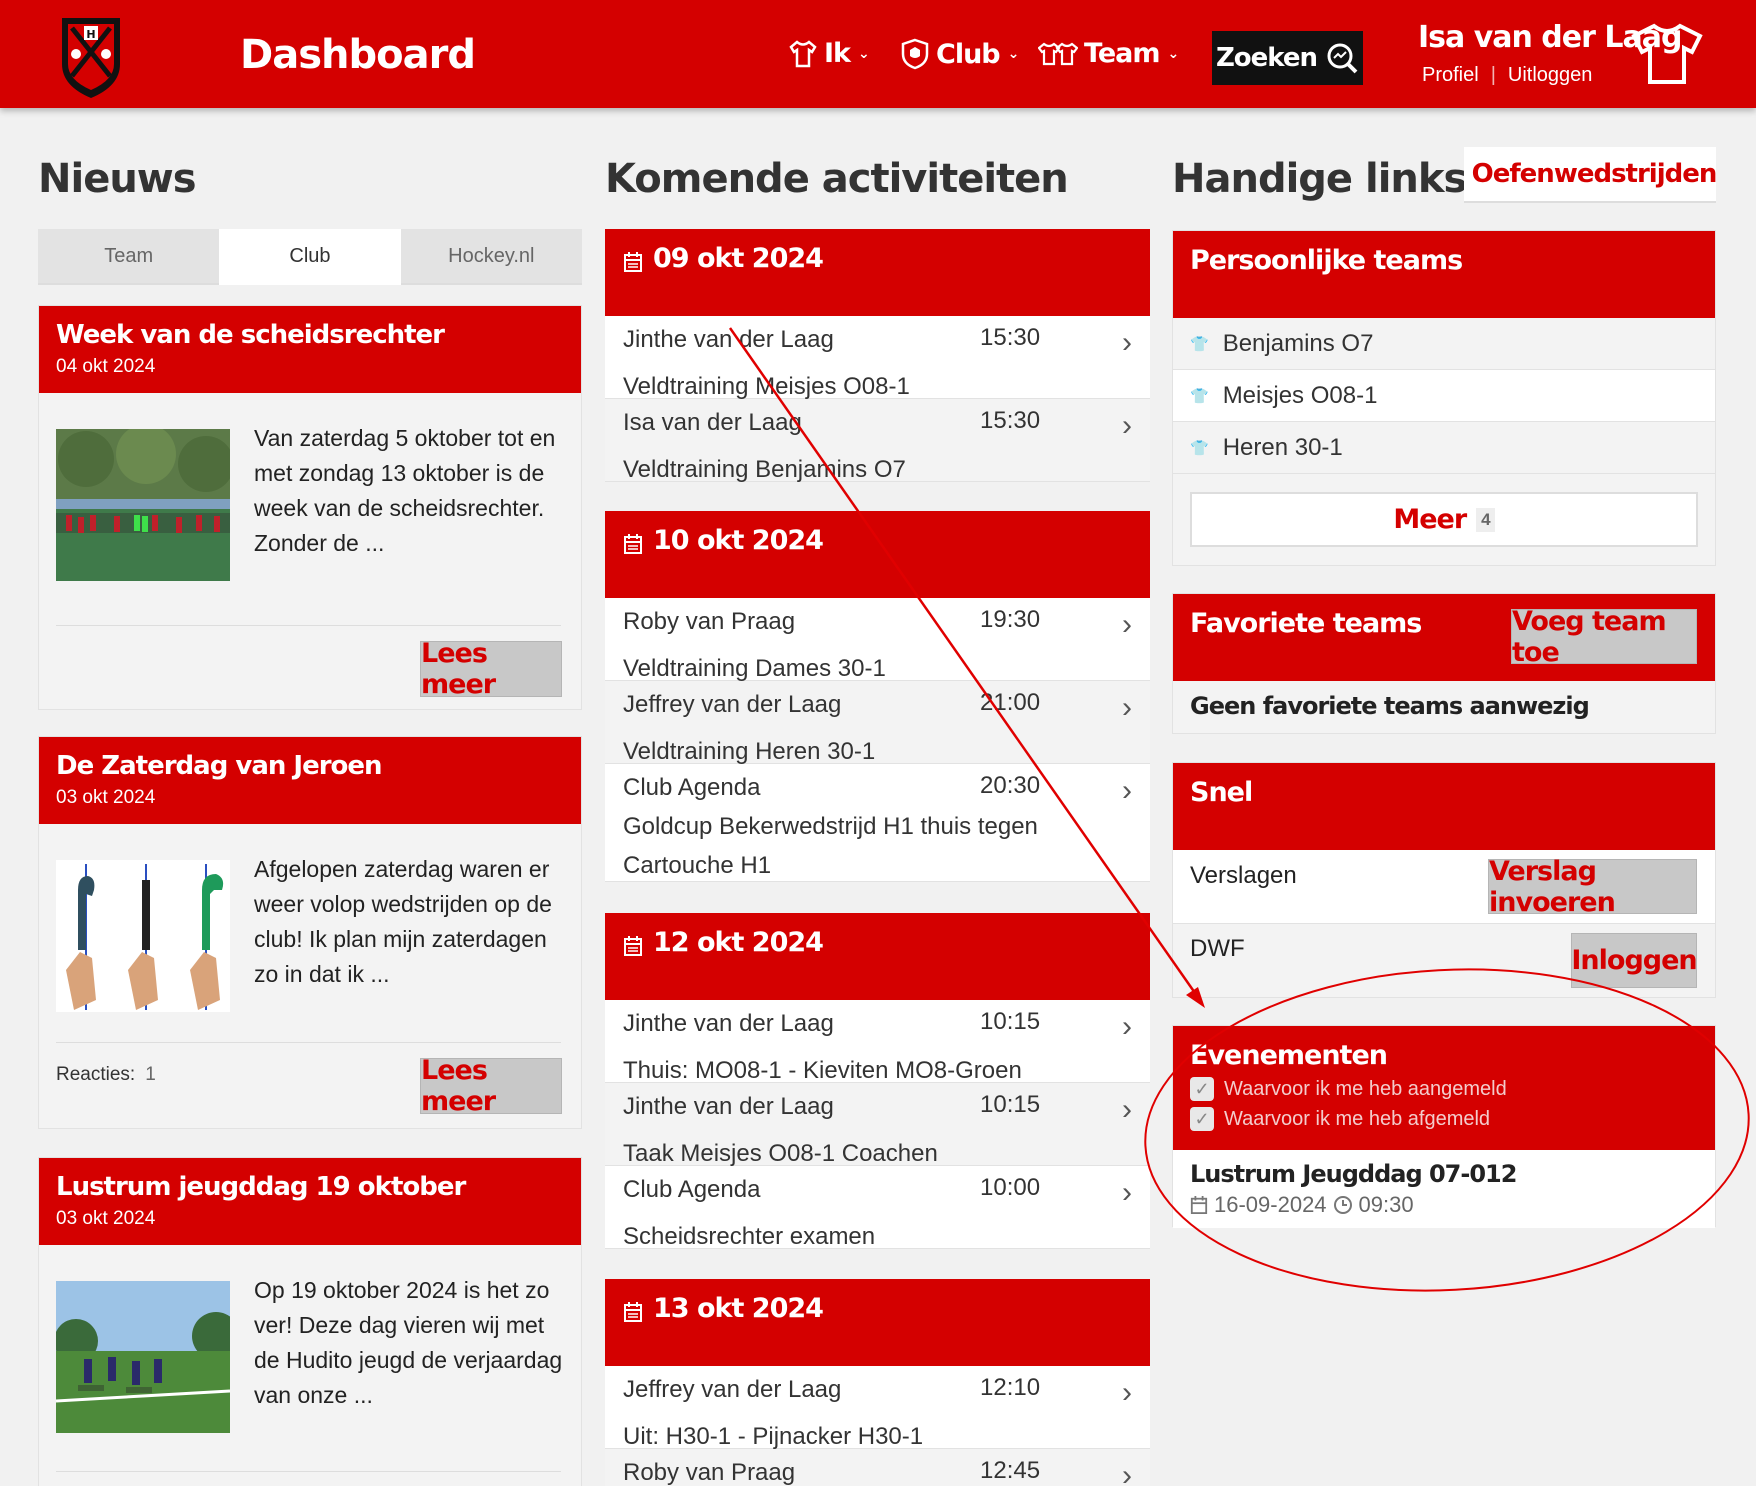  I want to click on activities-title: Komende activiteiten, so click(837, 179).